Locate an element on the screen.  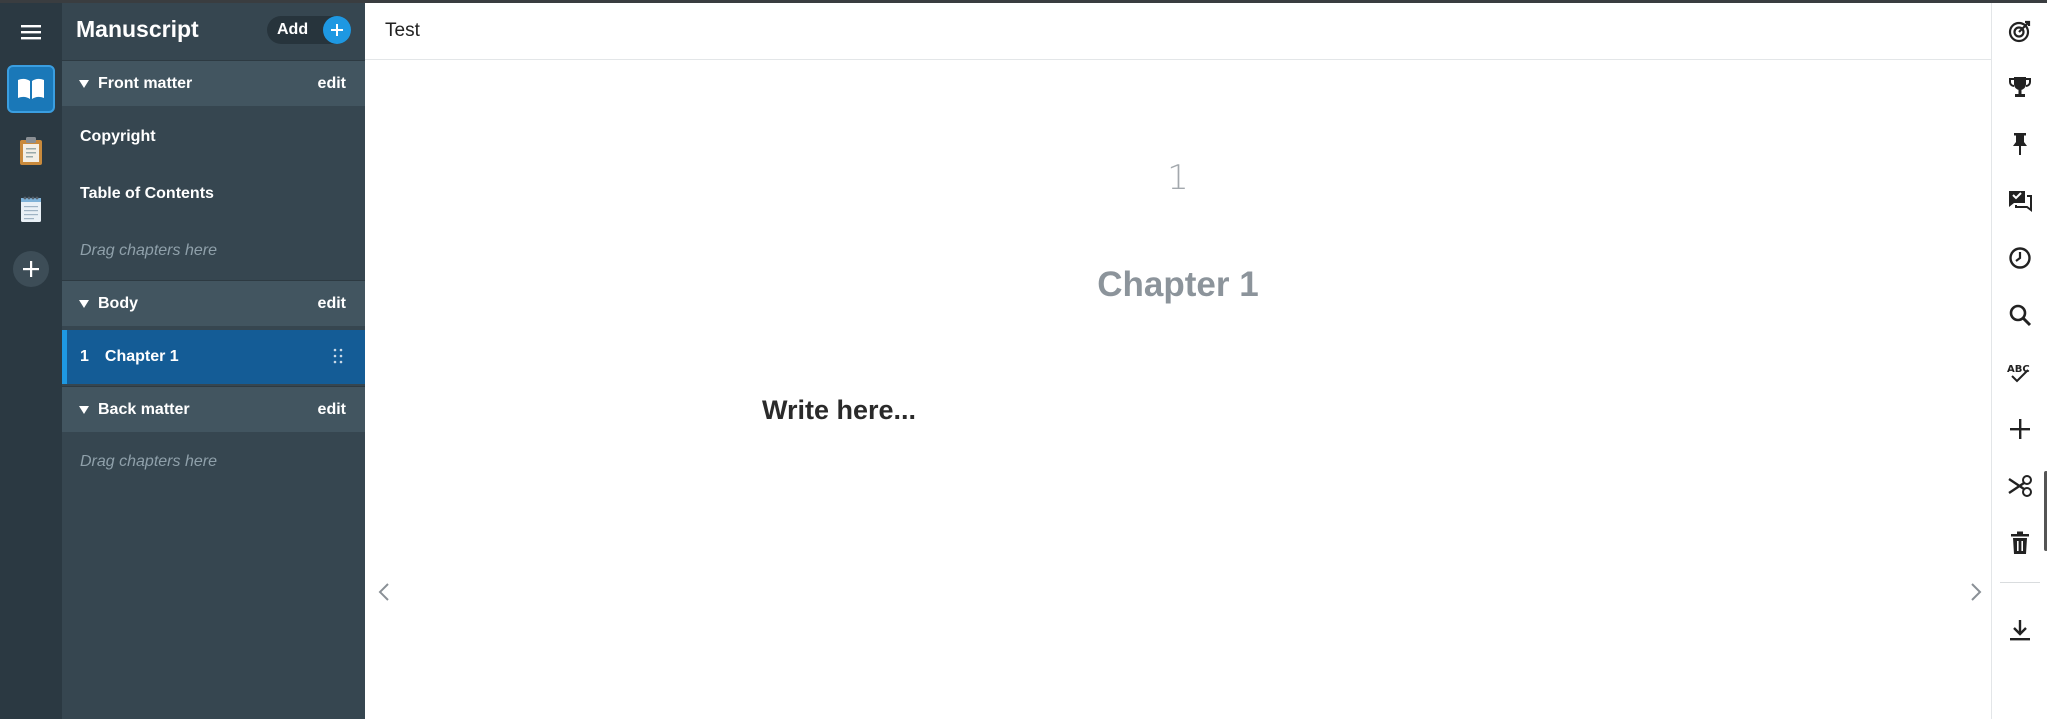
edit-body-button: edit is located at coordinates (332, 304).